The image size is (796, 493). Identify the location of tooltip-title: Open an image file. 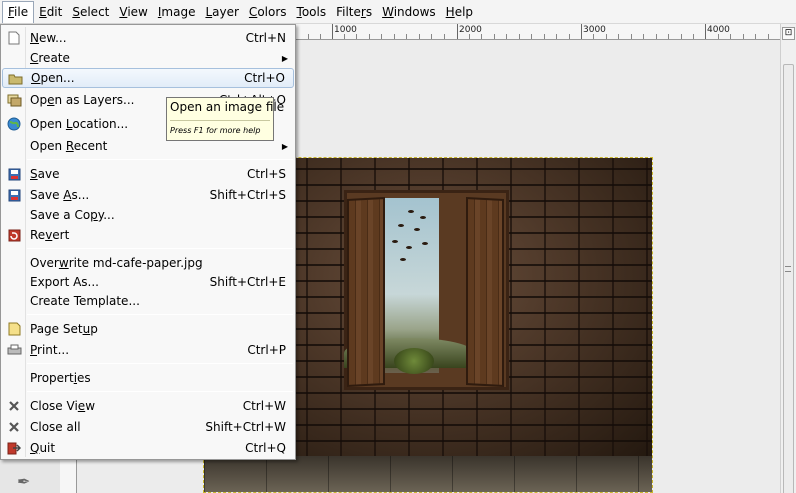
(227, 107).